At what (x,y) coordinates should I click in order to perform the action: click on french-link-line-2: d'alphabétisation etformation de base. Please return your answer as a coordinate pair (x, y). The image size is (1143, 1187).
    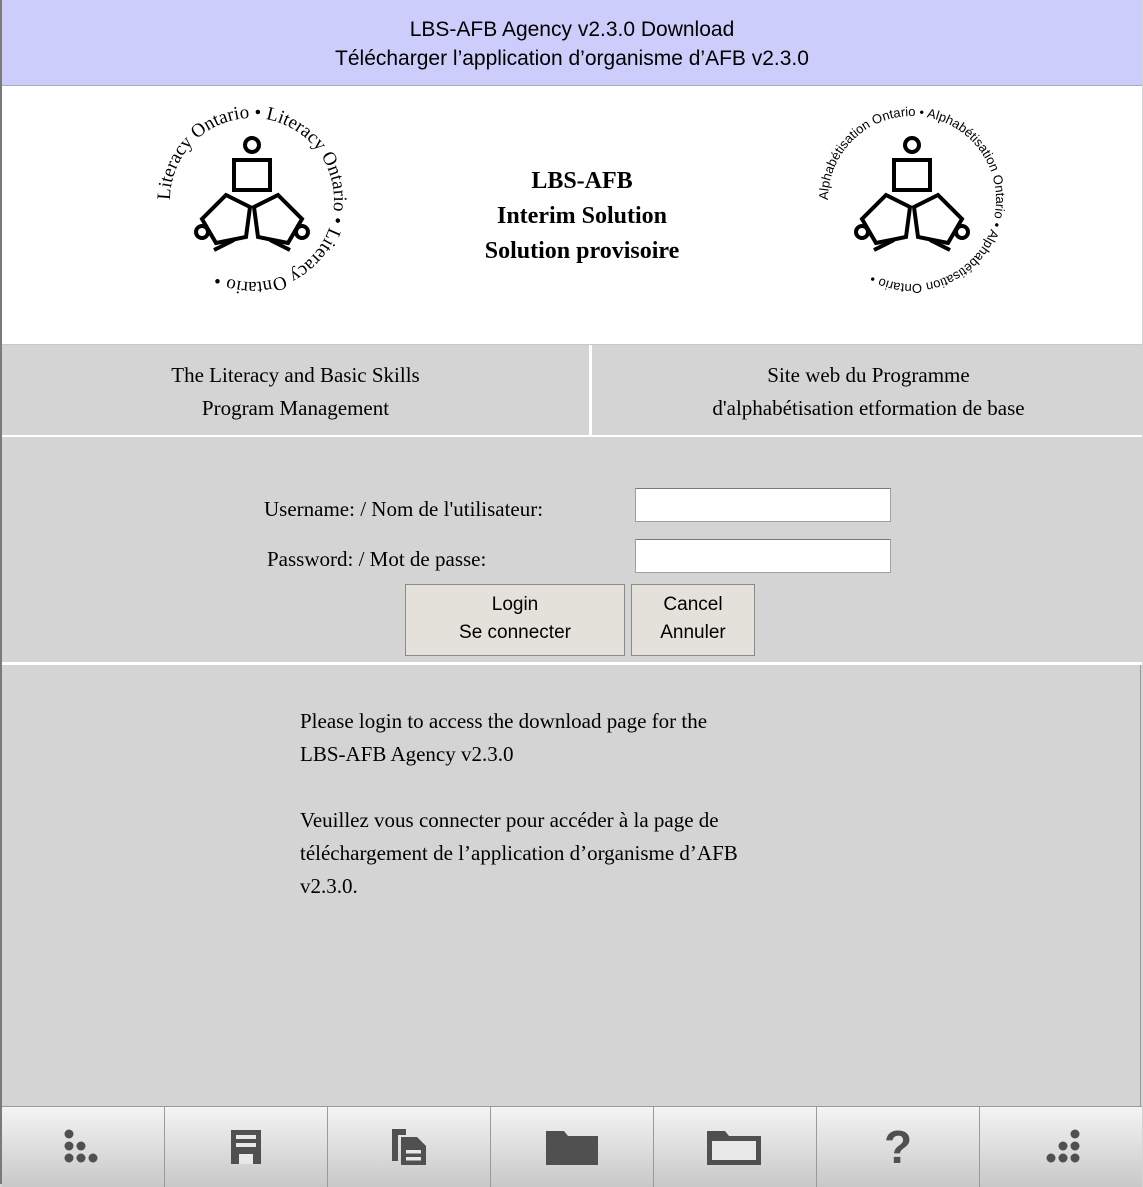
    Looking at the image, I should click on (868, 408).